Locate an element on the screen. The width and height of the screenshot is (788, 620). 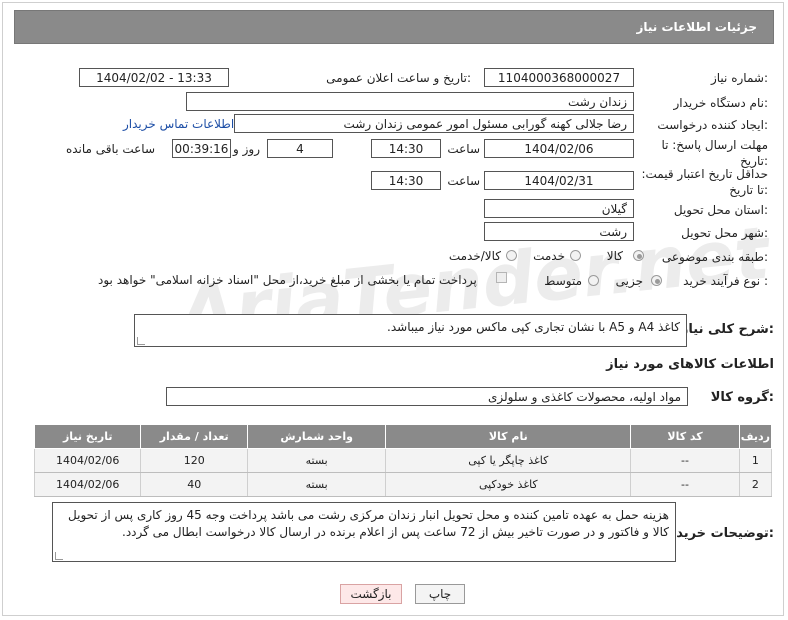
col-need-date: تاریخ نیاز is located at coordinates (87, 436).